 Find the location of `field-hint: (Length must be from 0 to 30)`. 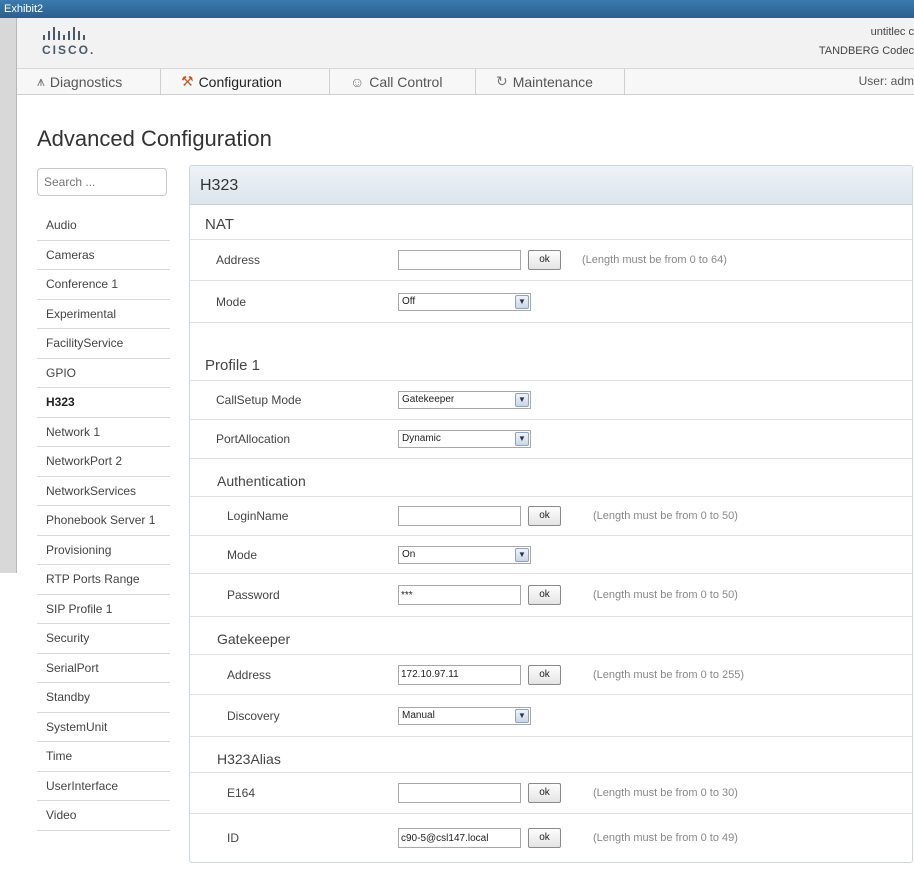

field-hint: (Length must be from 0 to 30) is located at coordinates (665, 793).